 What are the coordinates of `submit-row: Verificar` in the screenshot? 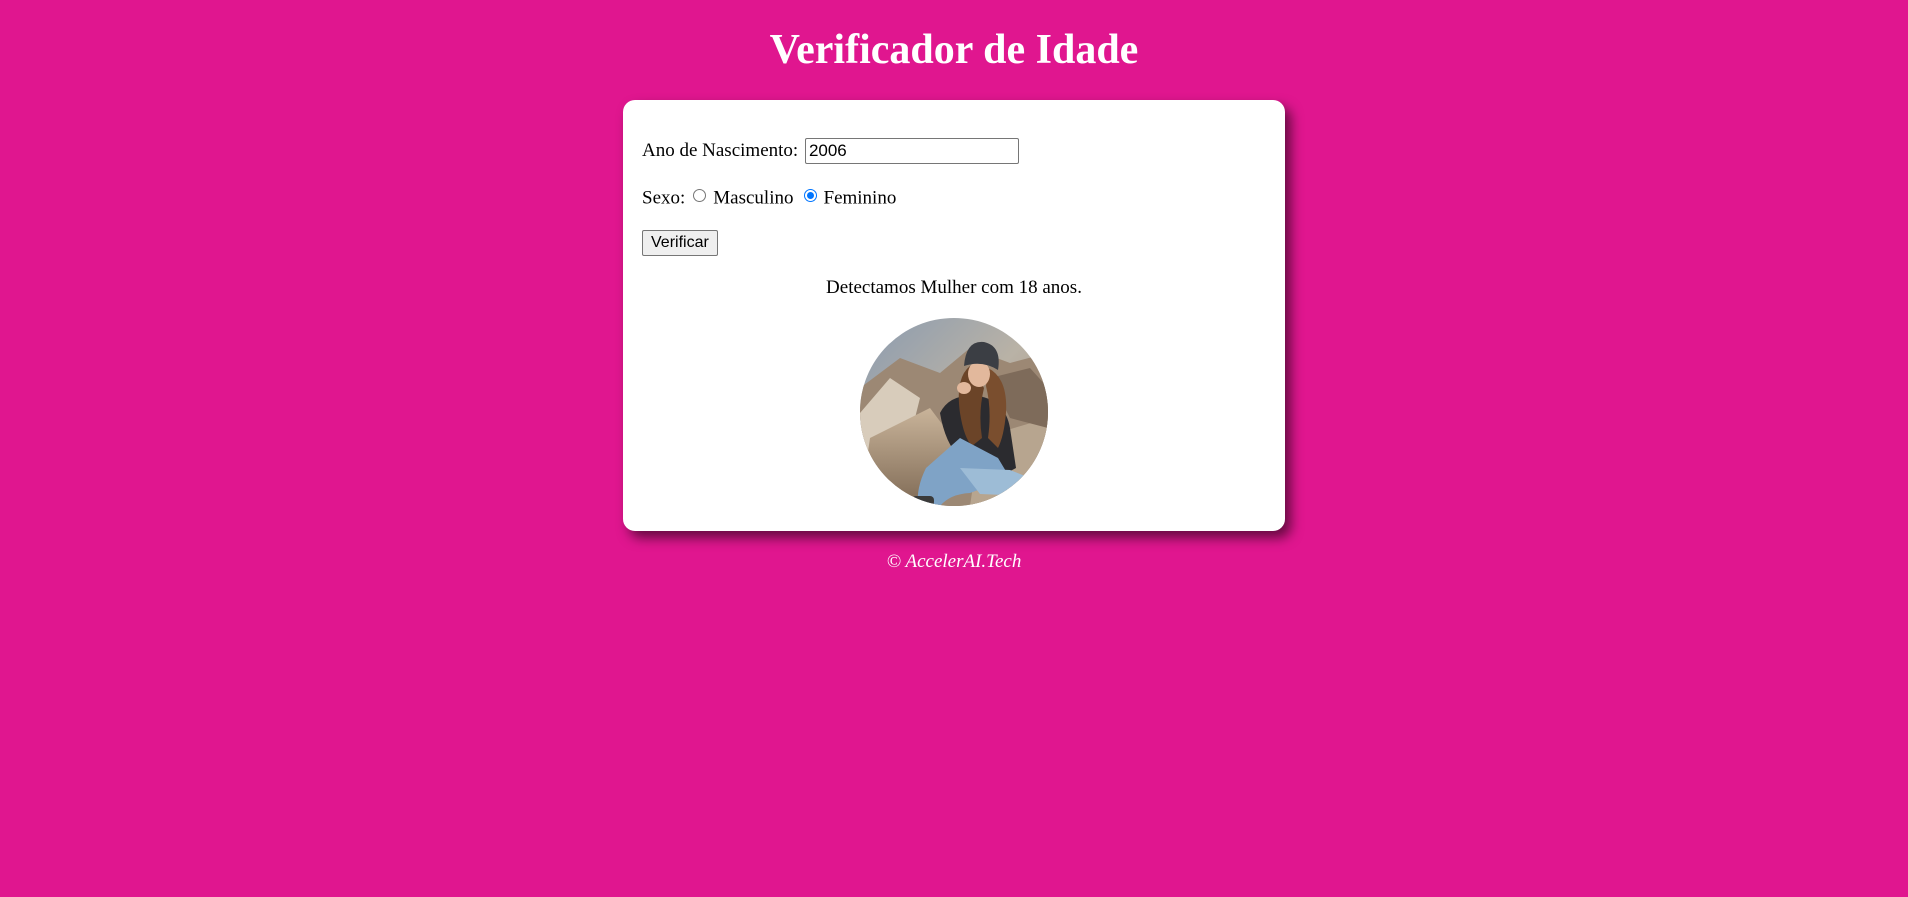 It's located at (680, 243).